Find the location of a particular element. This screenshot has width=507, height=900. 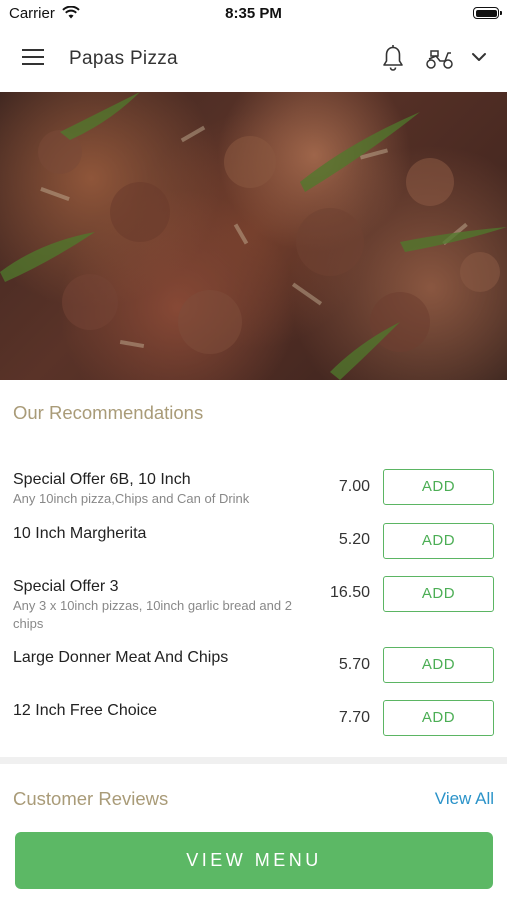

item-name: Special Offer 3 is located at coordinates (66, 586).